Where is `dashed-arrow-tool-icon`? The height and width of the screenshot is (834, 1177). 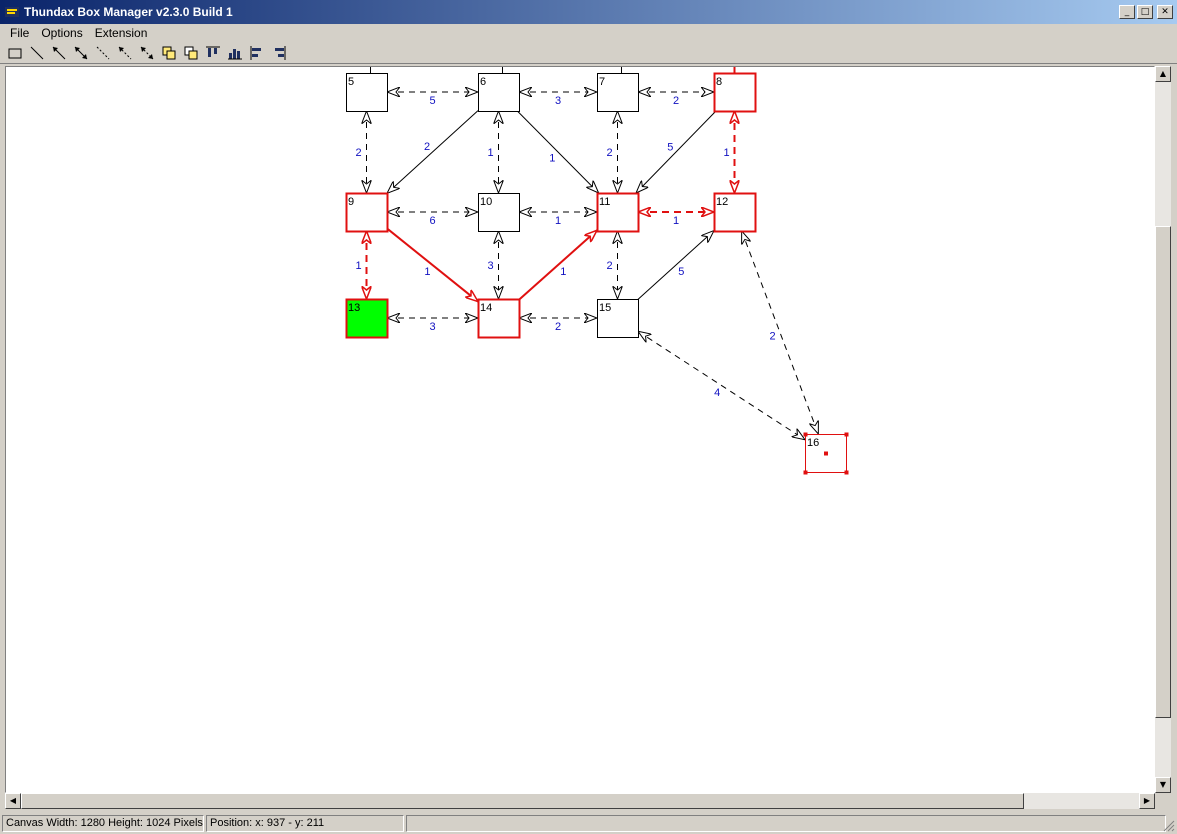
dashed-arrow-tool-icon is located at coordinates (125, 53).